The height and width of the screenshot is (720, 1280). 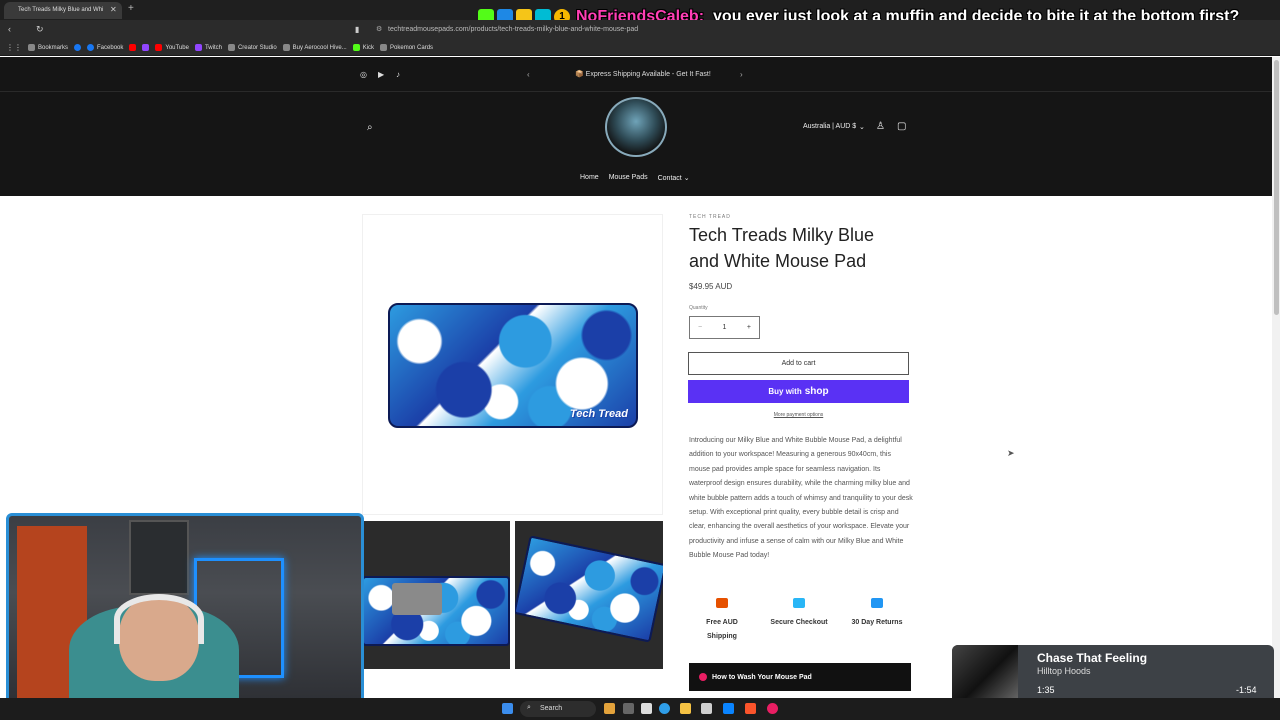 What do you see at coordinates (664, 708) in the screenshot?
I see `edge-icon` at bounding box center [664, 708].